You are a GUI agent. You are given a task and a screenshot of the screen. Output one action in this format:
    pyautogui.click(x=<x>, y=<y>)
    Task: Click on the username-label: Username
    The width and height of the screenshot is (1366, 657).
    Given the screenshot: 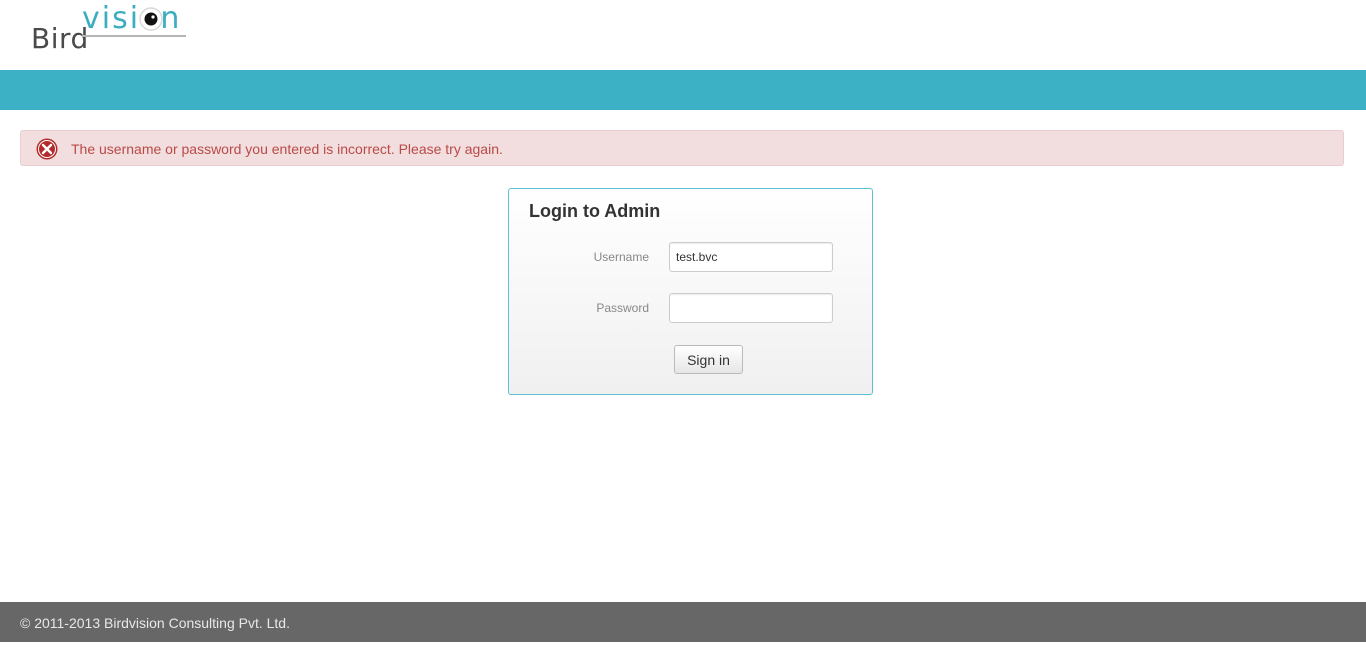 What is the action you would take?
    pyautogui.click(x=621, y=257)
    